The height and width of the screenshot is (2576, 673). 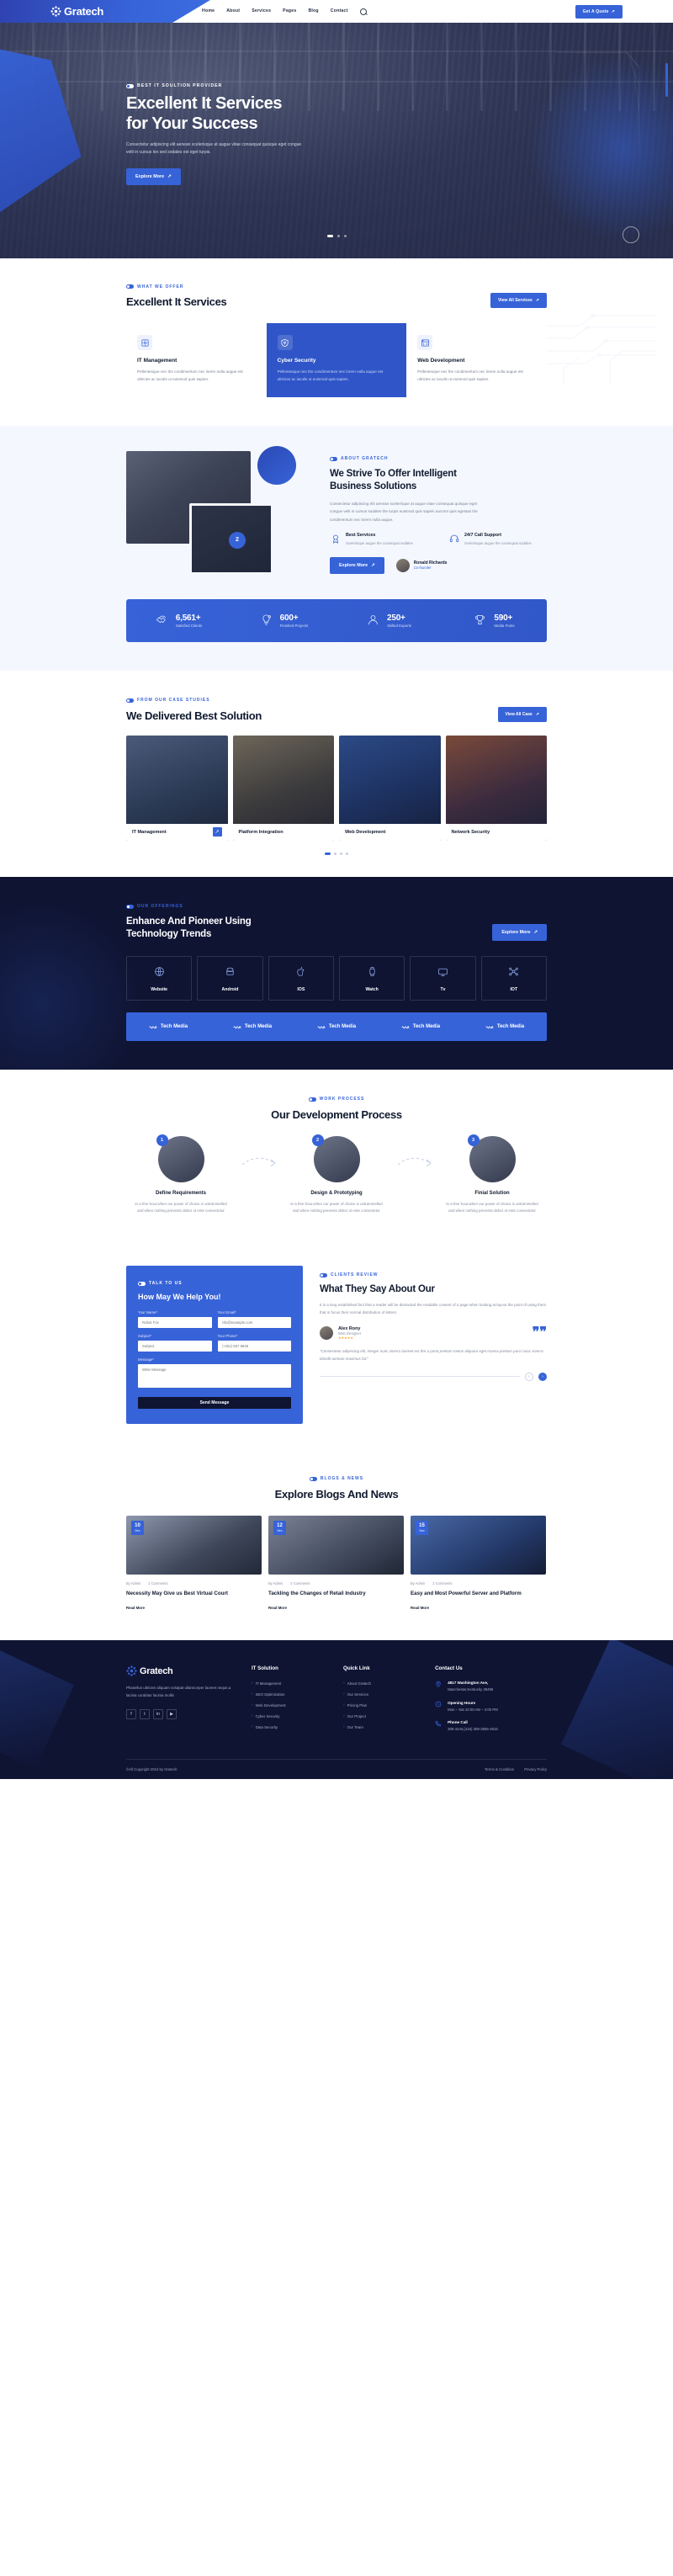 I want to click on facebook-icon: f, so click(x=131, y=1713).